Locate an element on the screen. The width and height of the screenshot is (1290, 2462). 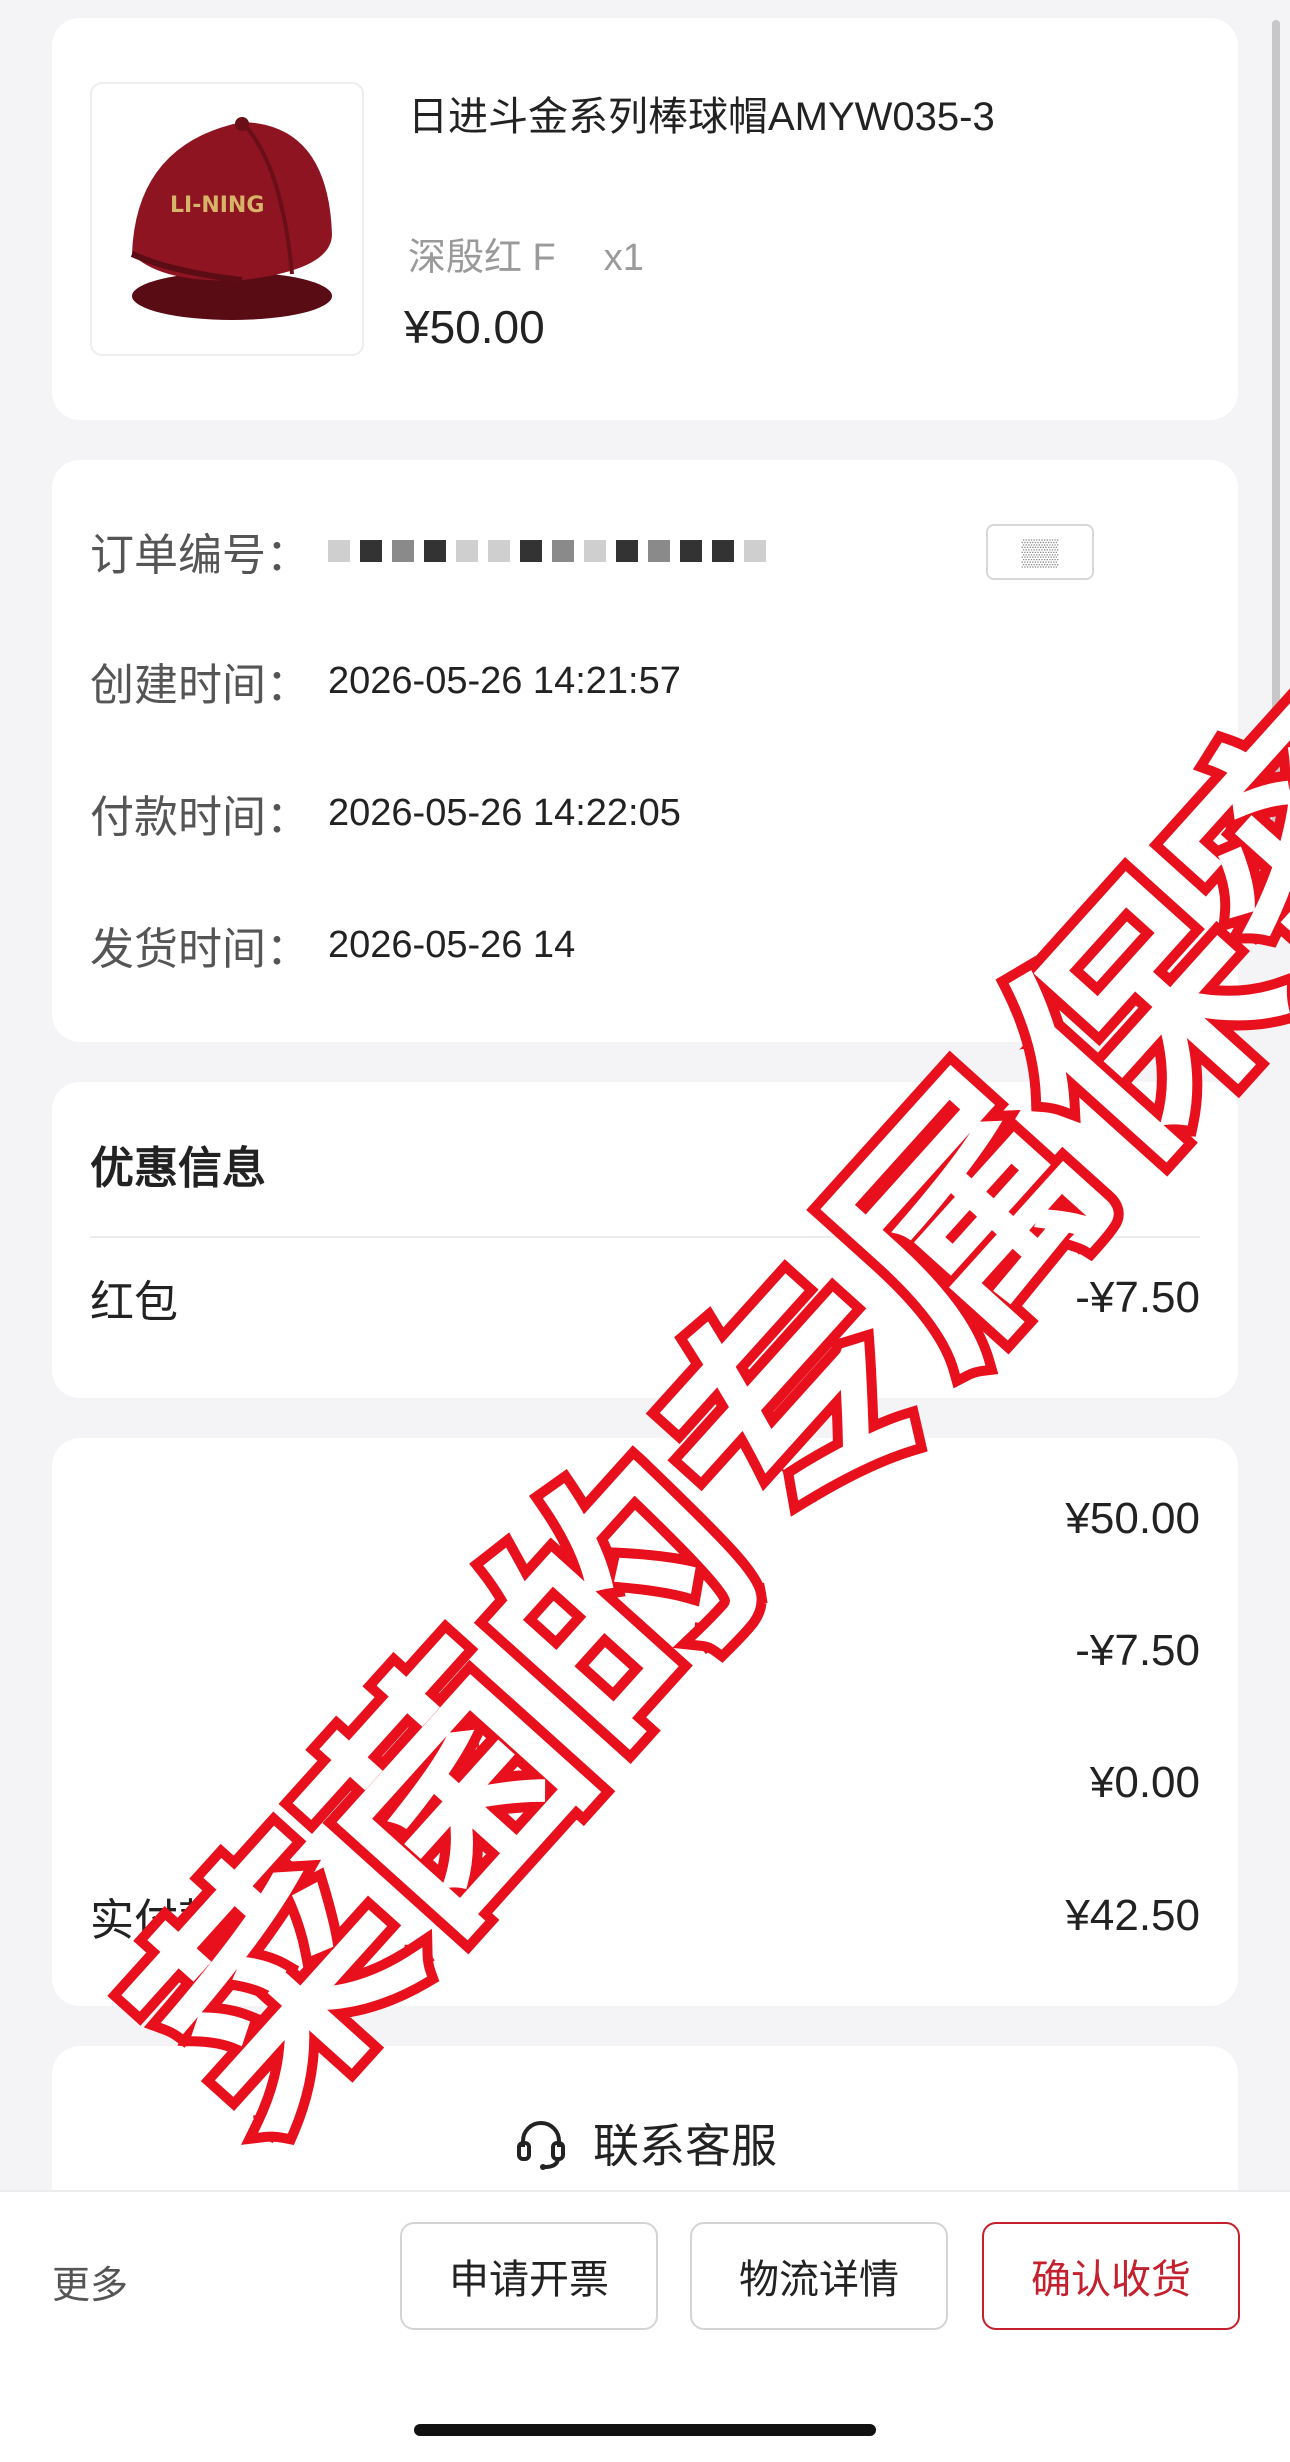
copy-order-number-button: ▒▒ is located at coordinates (1040, 552).